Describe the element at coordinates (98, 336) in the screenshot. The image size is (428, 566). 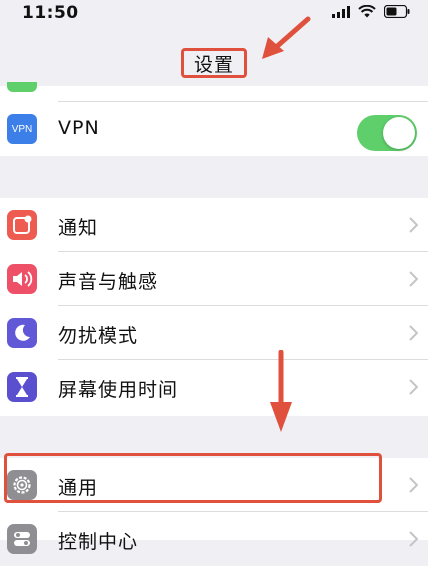
I see `row-label: 勿扰模式` at that location.